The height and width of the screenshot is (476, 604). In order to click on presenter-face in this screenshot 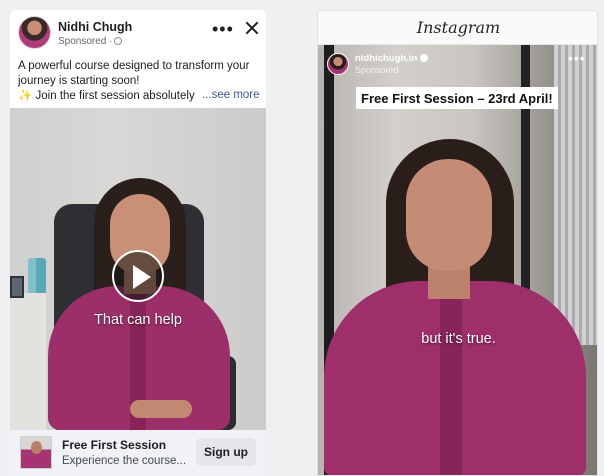, I will do `click(449, 215)`.